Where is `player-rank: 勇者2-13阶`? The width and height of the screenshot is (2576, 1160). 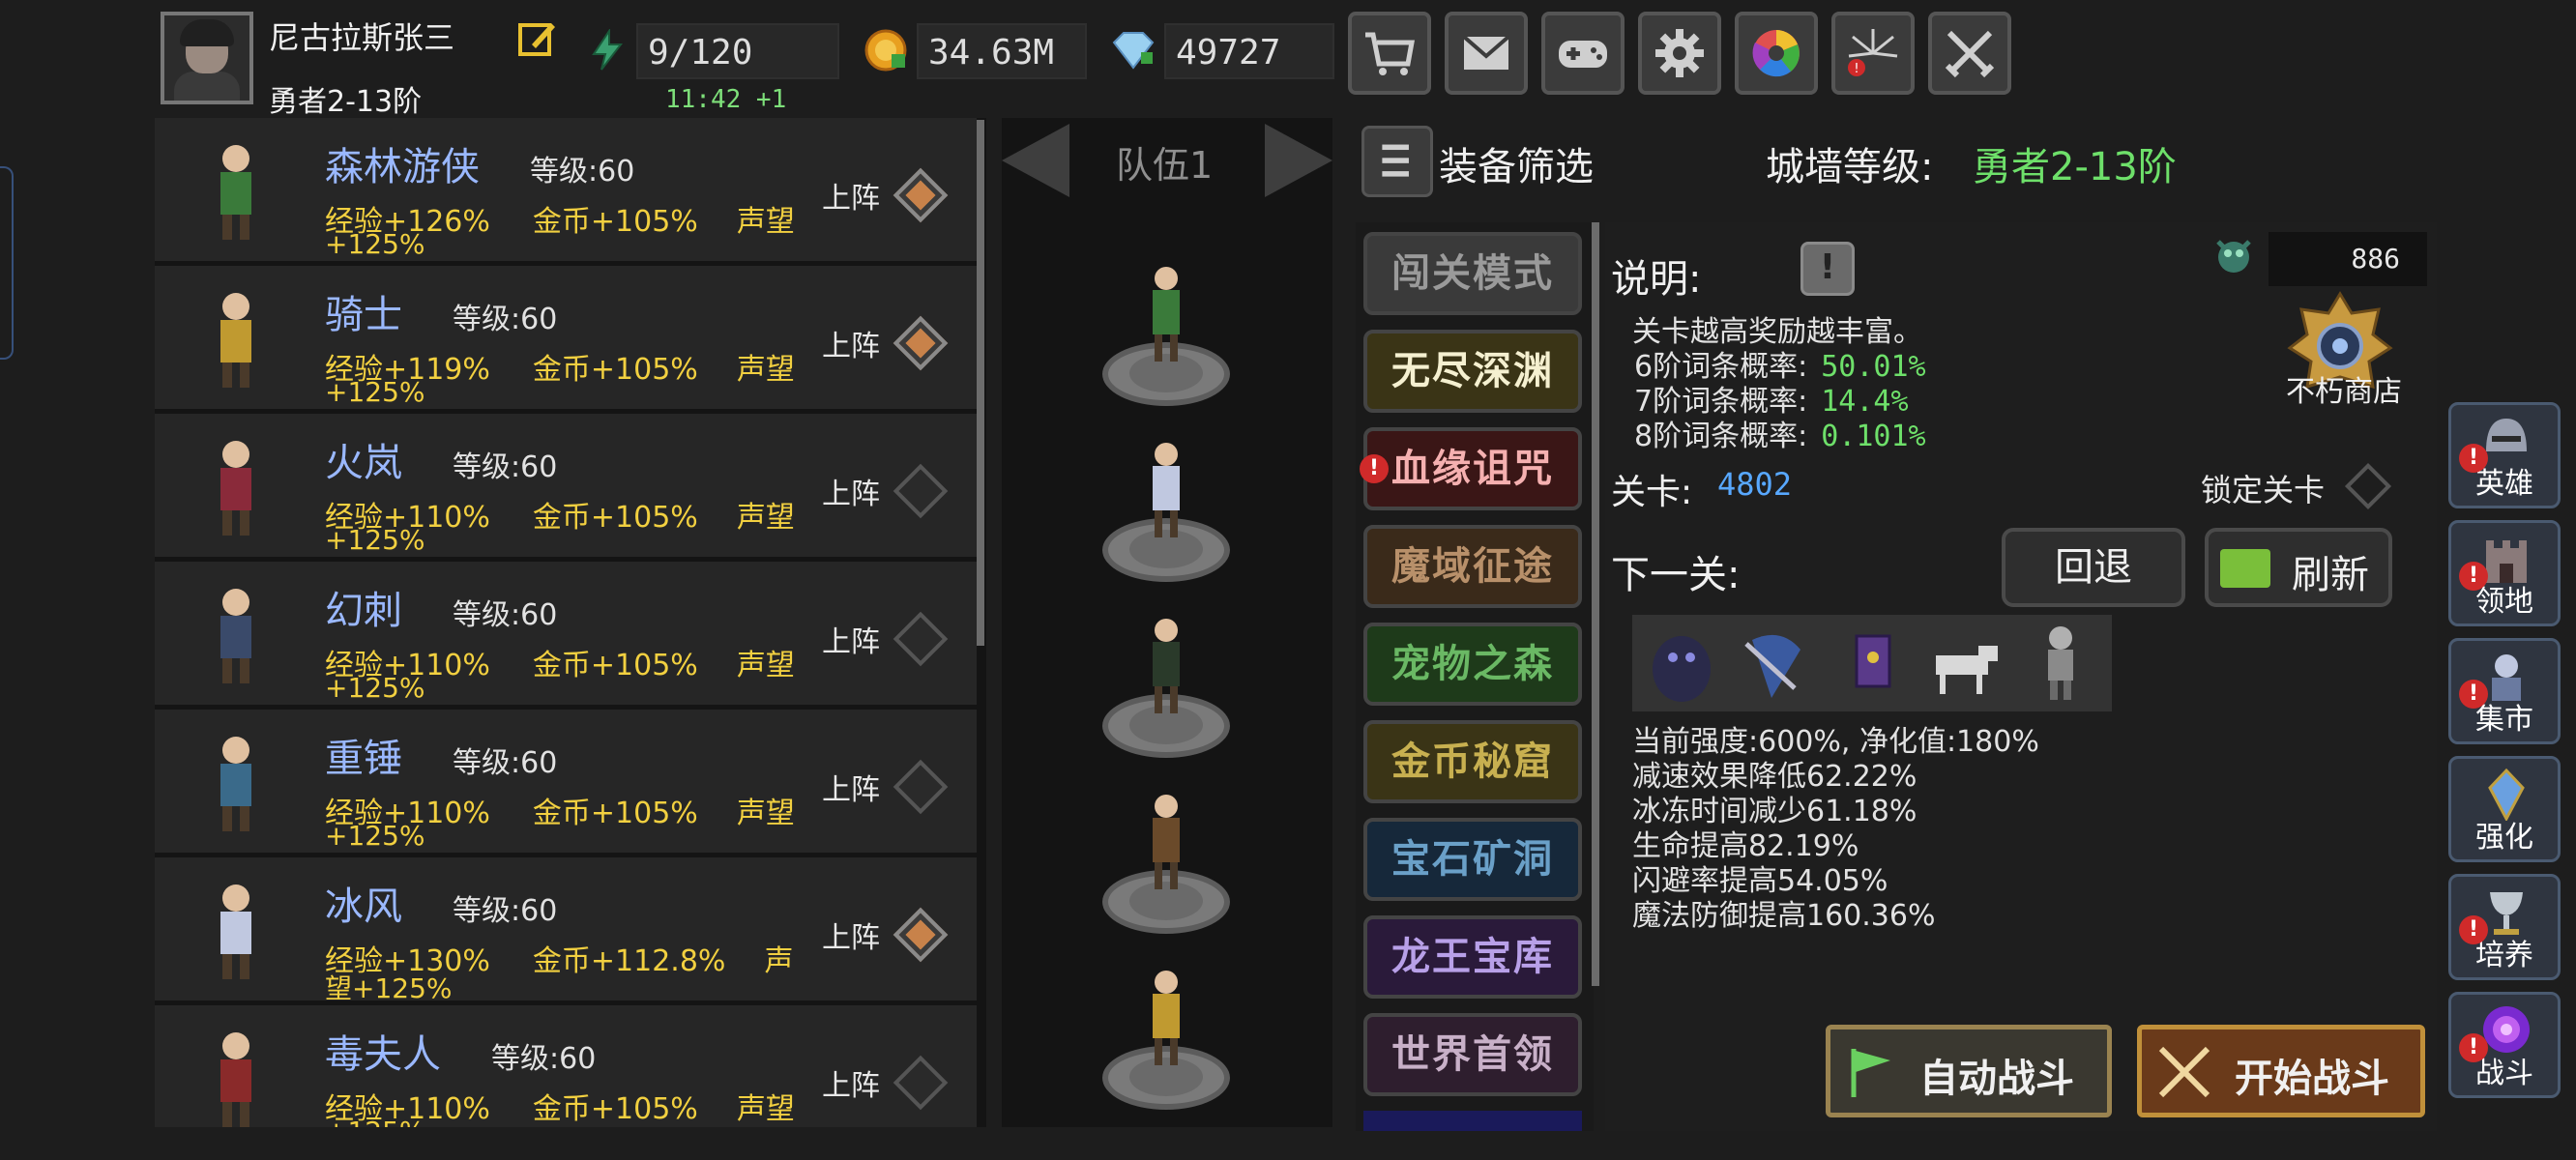 player-rank: 勇者2-13阶 is located at coordinates (346, 102).